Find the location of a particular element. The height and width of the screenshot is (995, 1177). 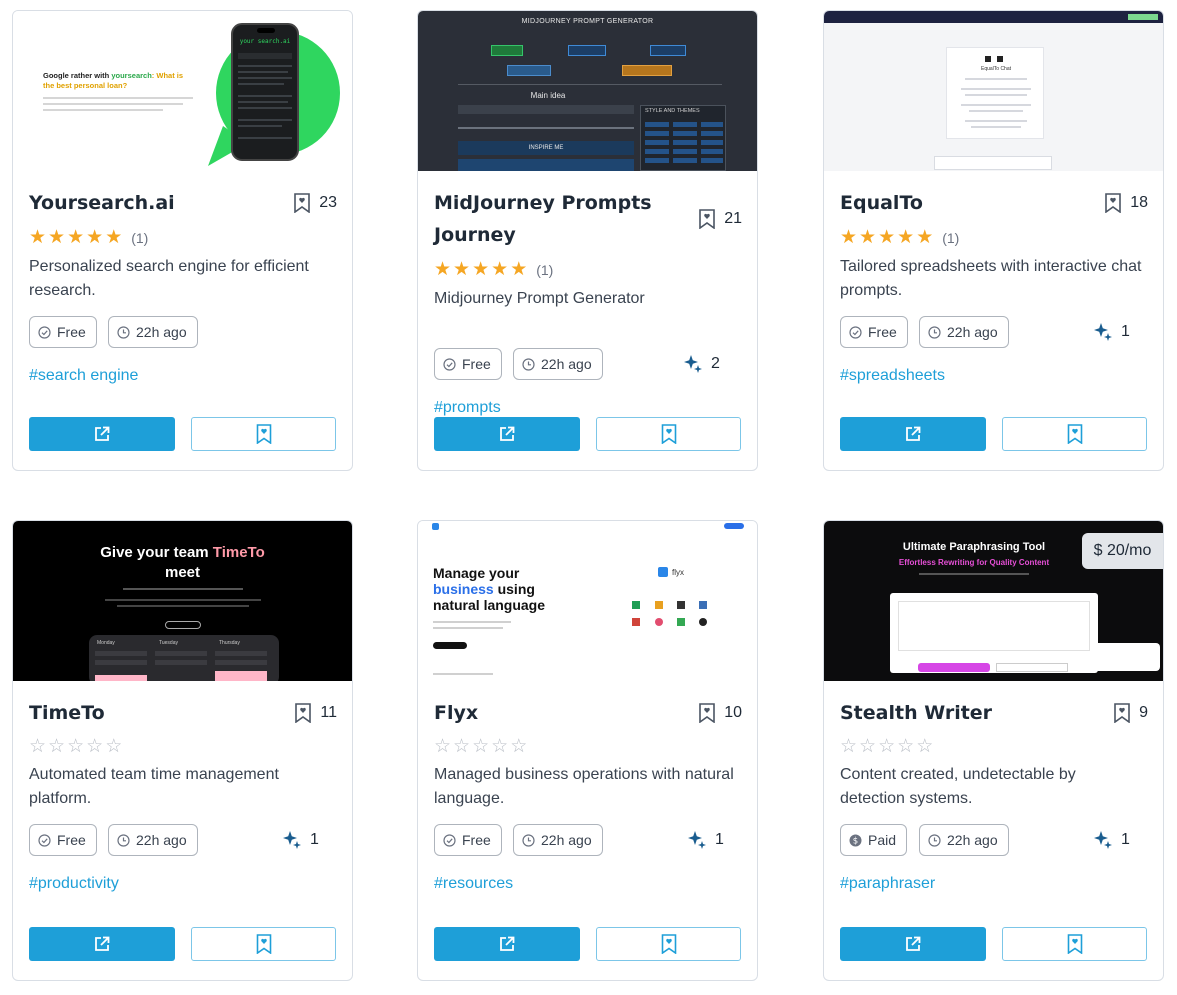

bookmark-icon is located at coordinates (1113, 203).